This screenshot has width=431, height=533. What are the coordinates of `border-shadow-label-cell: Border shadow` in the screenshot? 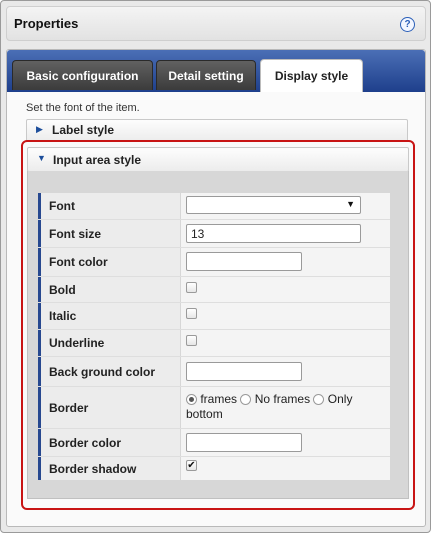 It's located at (109, 468).